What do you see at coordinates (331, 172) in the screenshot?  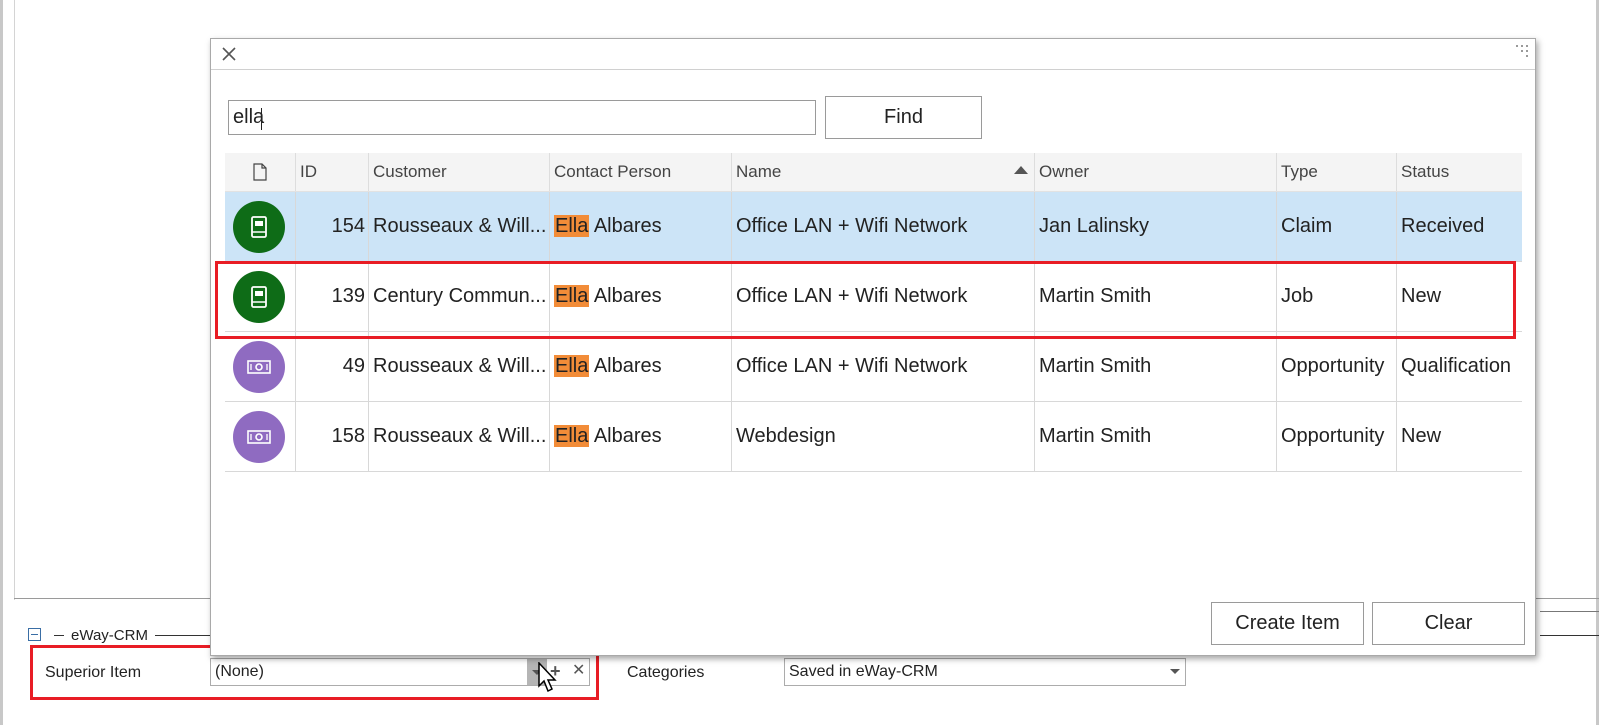 I see `column-header-id: ID` at bounding box center [331, 172].